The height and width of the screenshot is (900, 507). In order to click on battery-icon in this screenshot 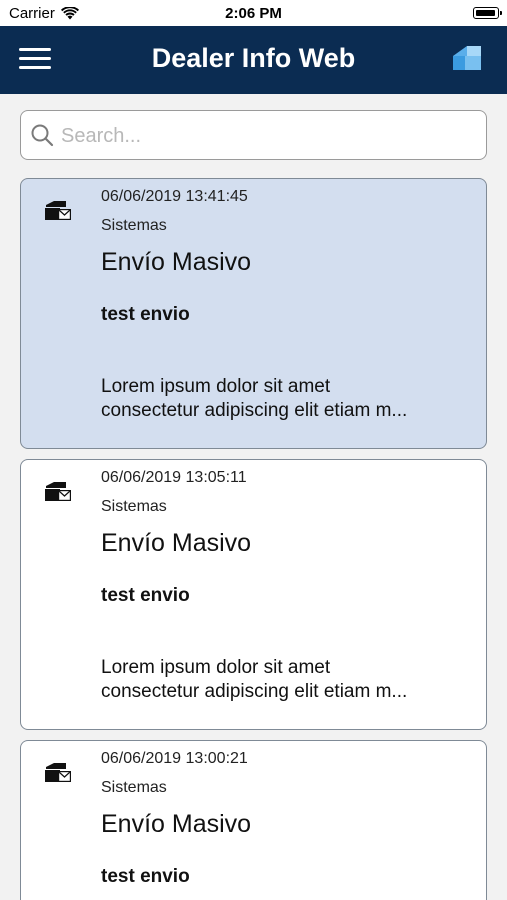, I will do `click(487, 13)`.